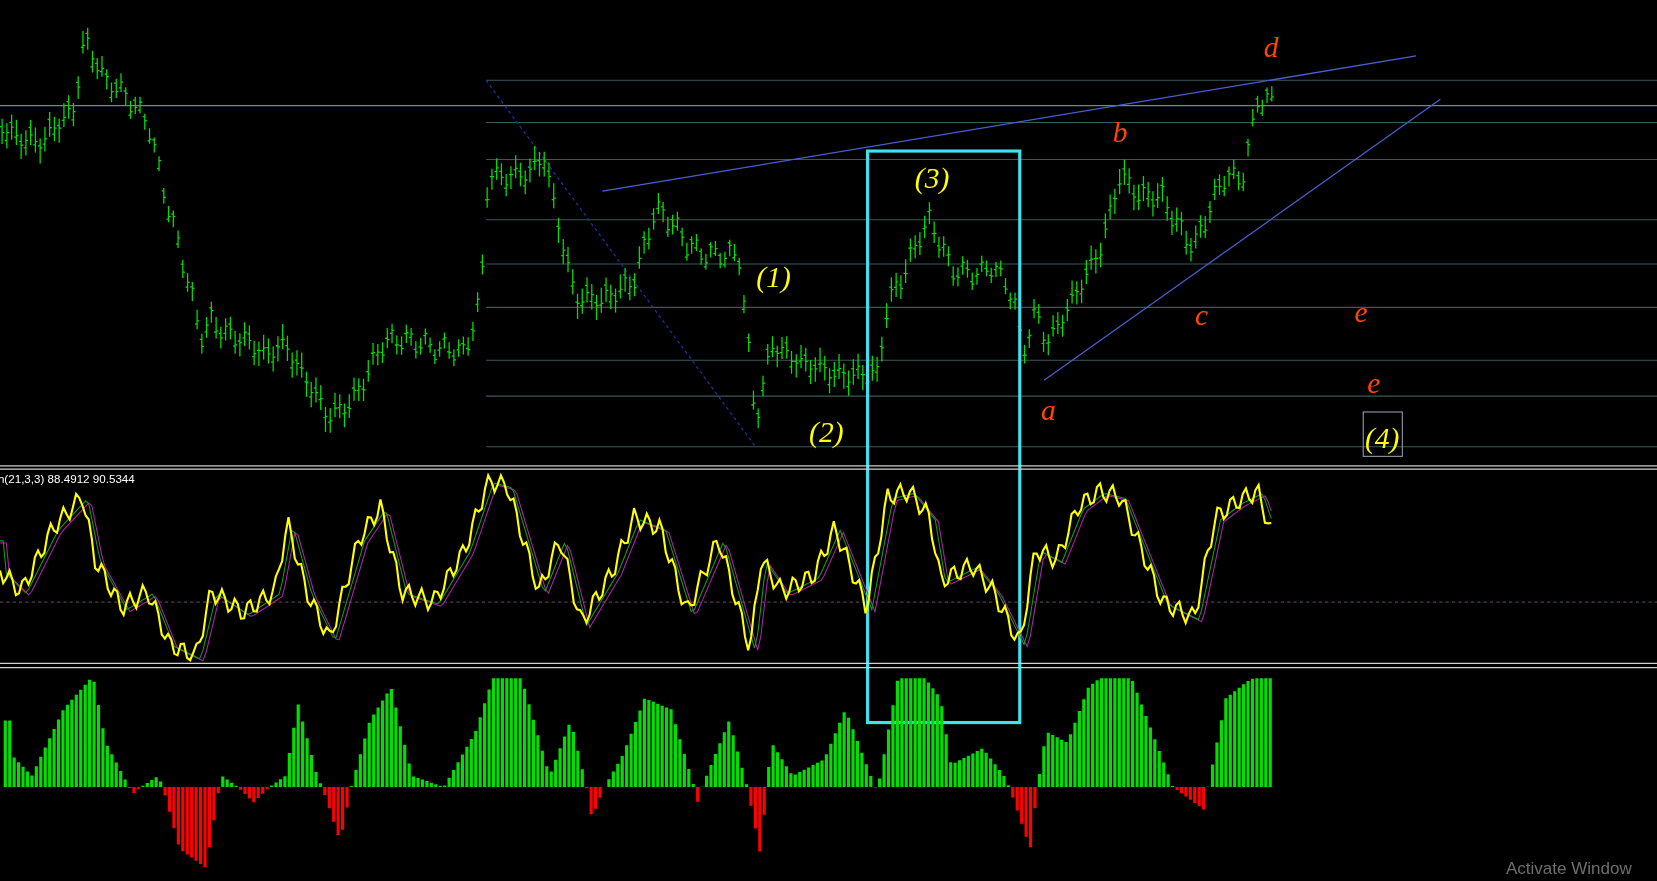 This screenshot has height=881, width=1657. What do you see at coordinates (1569, 868) in the screenshot?
I see `activation-notice: Activate Window` at bounding box center [1569, 868].